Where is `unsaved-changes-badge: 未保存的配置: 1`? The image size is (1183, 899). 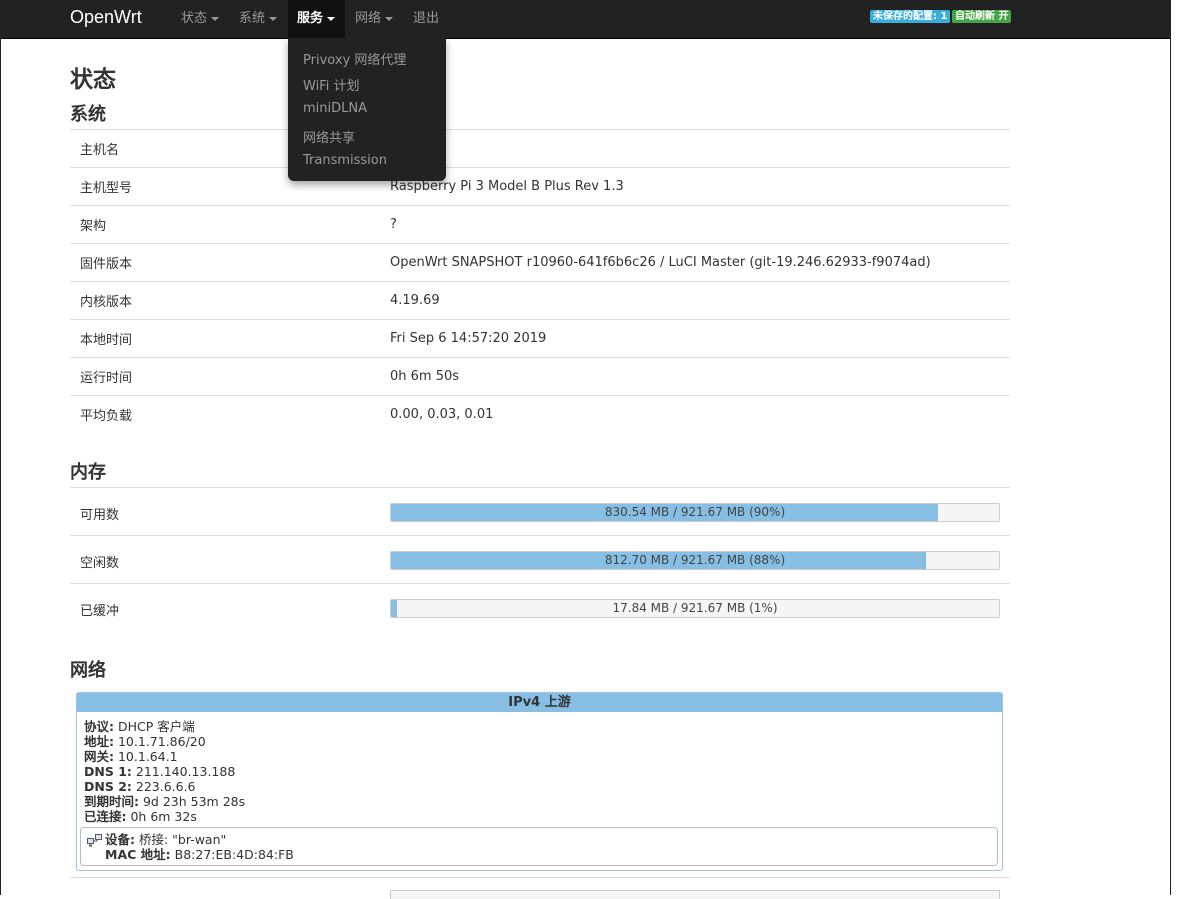 unsaved-changes-badge: 未保存的配置: 1 is located at coordinates (910, 16).